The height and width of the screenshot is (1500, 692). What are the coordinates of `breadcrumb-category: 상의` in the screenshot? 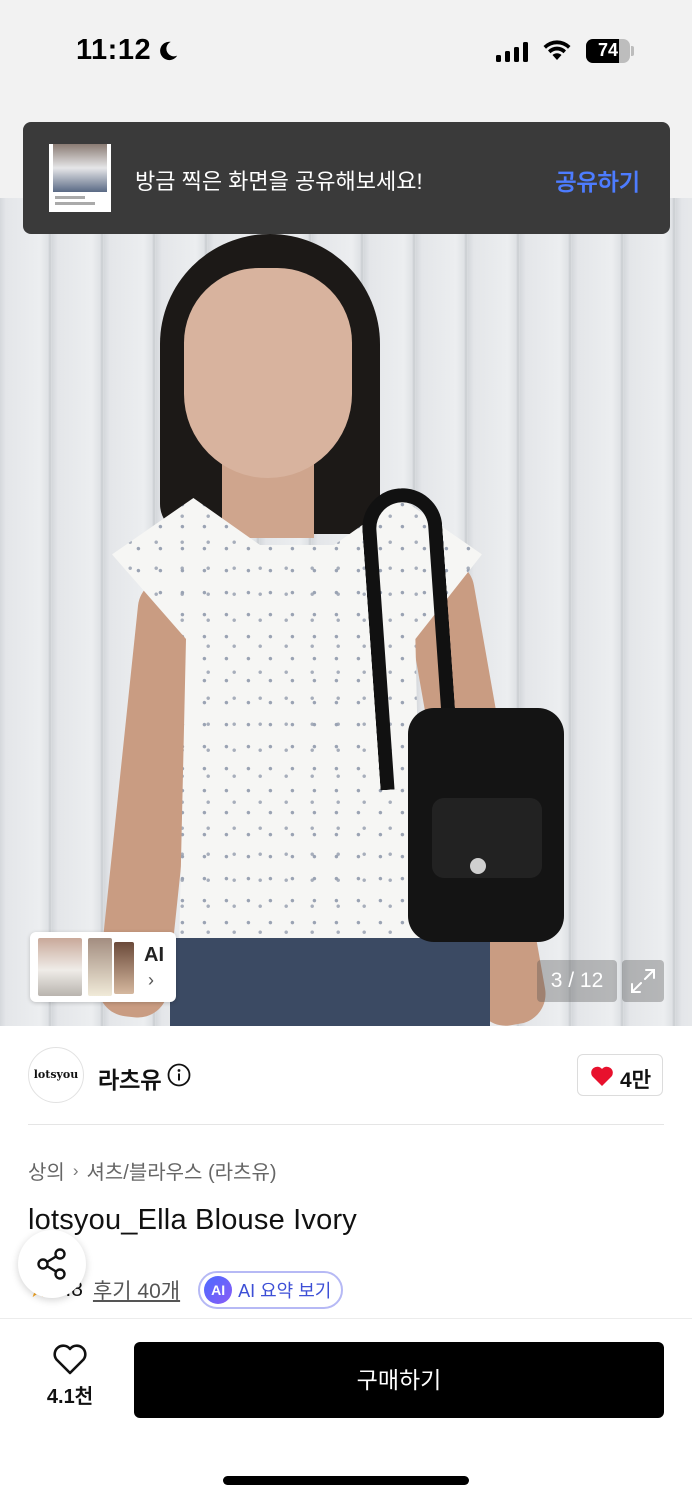 It's located at (46, 1170).